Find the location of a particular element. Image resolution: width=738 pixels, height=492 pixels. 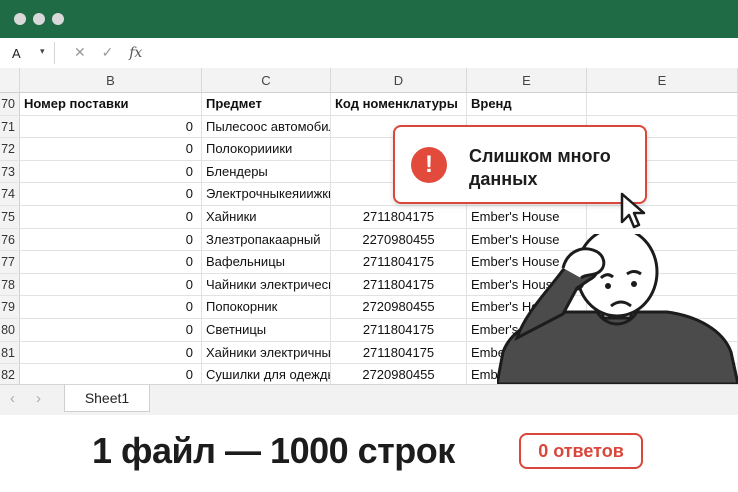

row-number: 75 is located at coordinates (10, 217).